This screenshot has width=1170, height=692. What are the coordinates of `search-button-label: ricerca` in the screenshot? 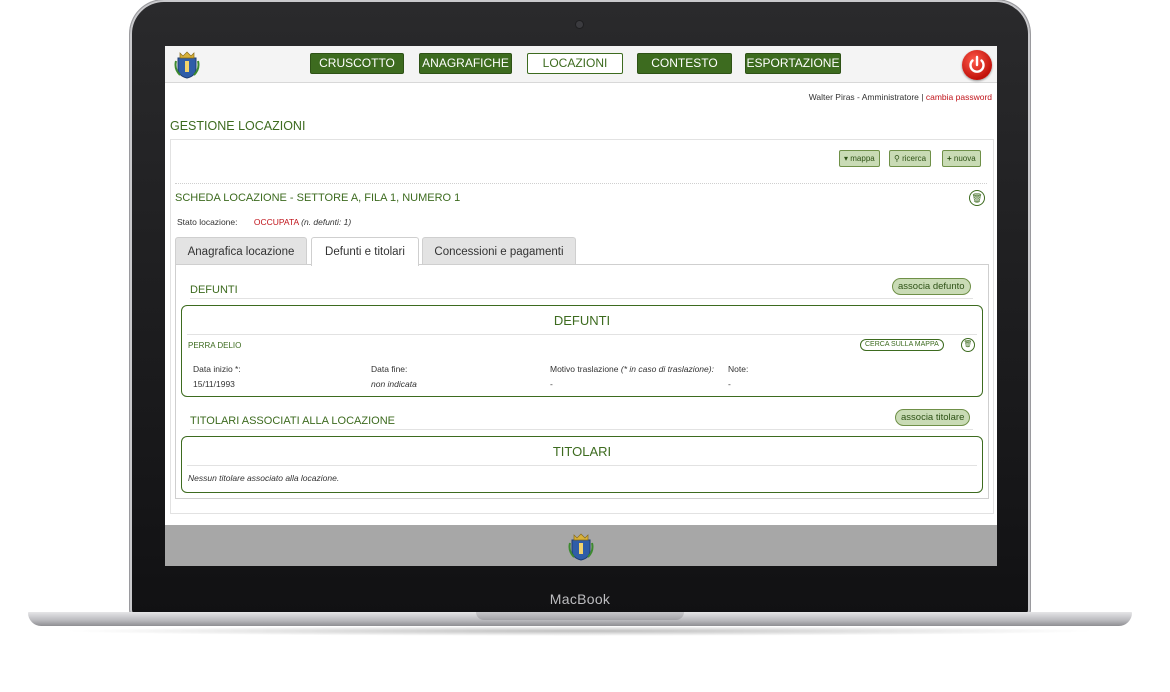 It's located at (914, 158).